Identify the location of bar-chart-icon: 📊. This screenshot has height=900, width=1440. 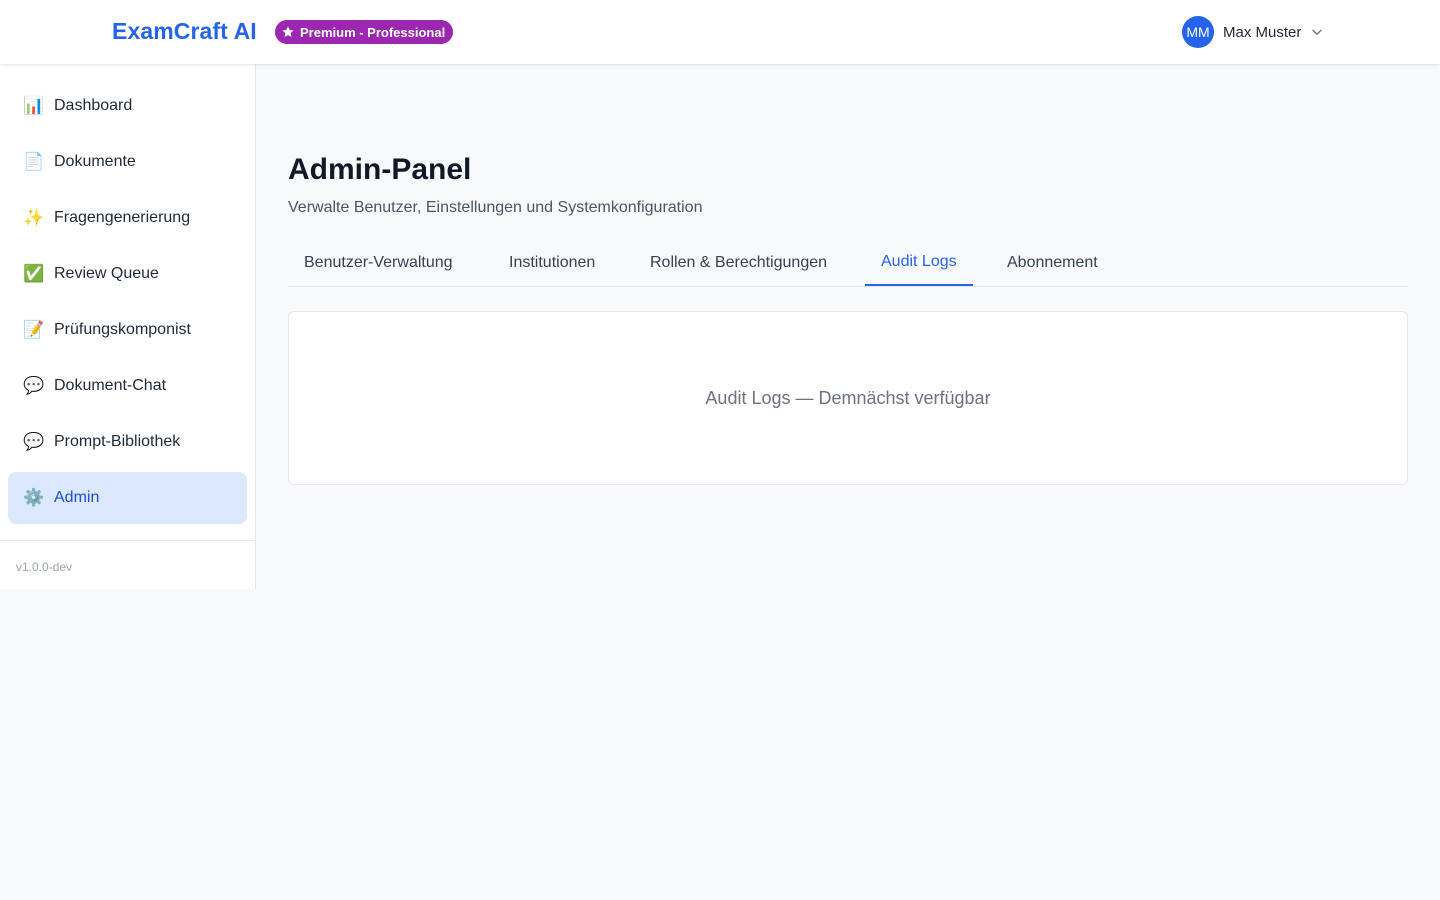
(34, 106).